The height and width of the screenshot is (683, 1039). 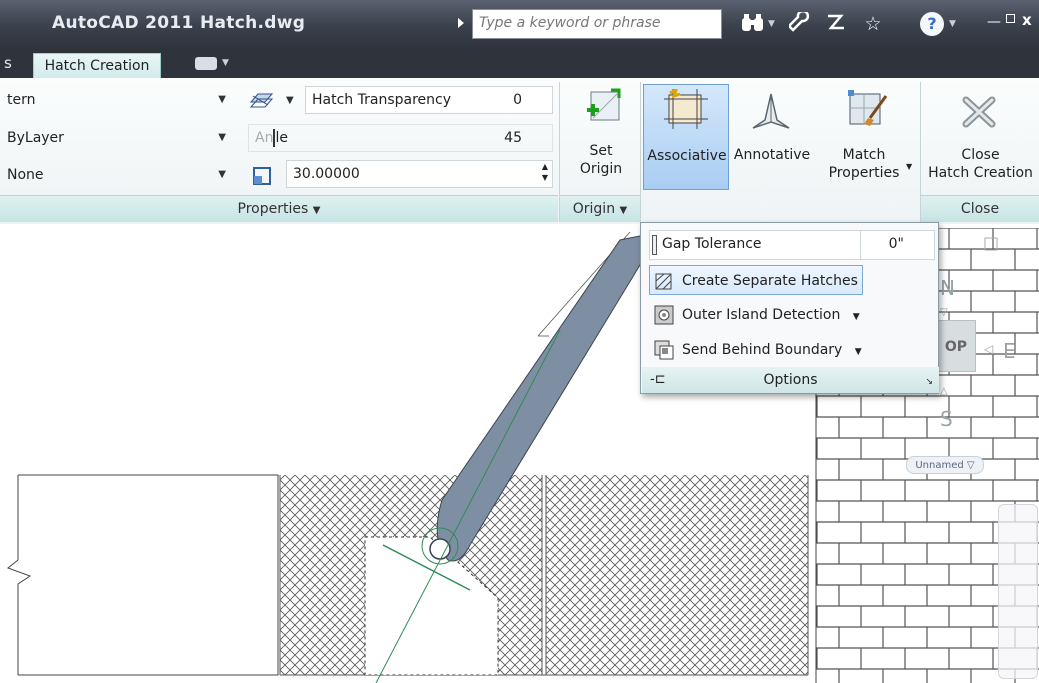 What do you see at coordinates (273, 209) in the screenshot?
I see `properties-panel-title: Properties` at bounding box center [273, 209].